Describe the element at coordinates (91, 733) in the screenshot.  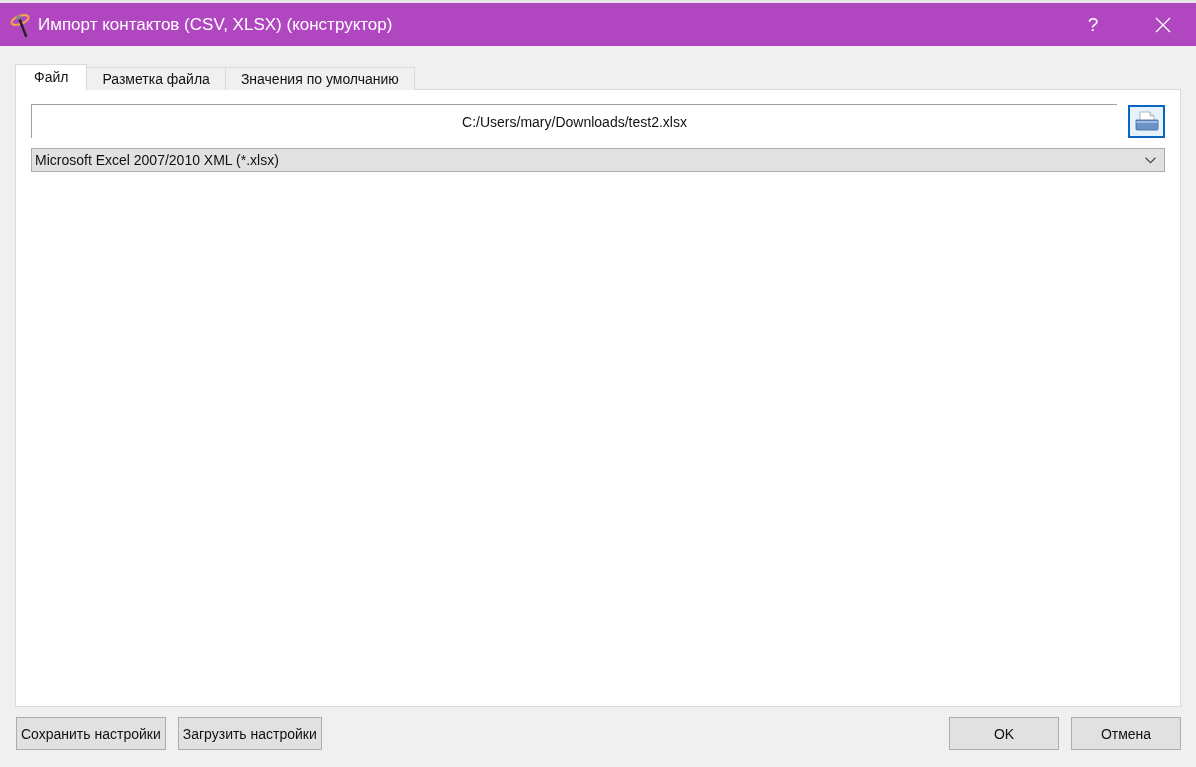
I see `settings-button: Сохранить настройки` at that location.